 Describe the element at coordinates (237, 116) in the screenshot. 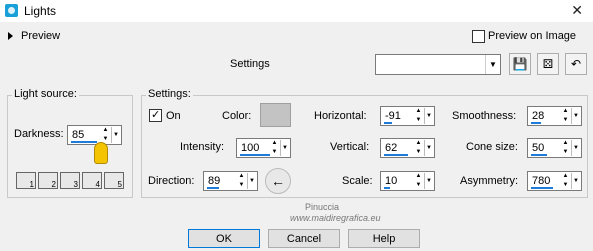

I see `color-label: Color:` at that location.